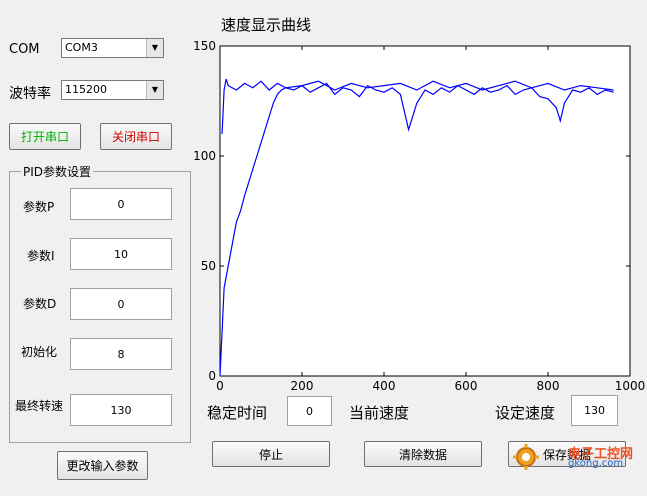 This screenshot has width=647, height=496. Describe the element at coordinates (81, 47) in the screenshot. I see `com-select-value: COM3` at that location.